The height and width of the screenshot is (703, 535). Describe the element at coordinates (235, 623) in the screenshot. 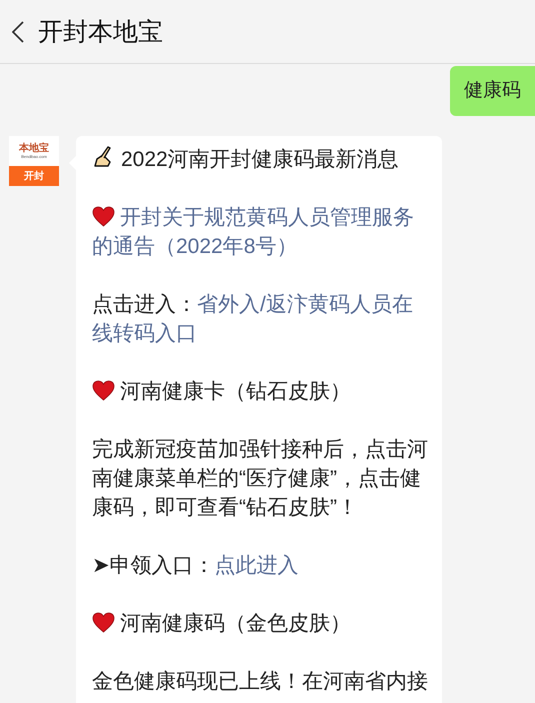

I see `section-heading: 河南健康码（金色皮肤）` at that location.